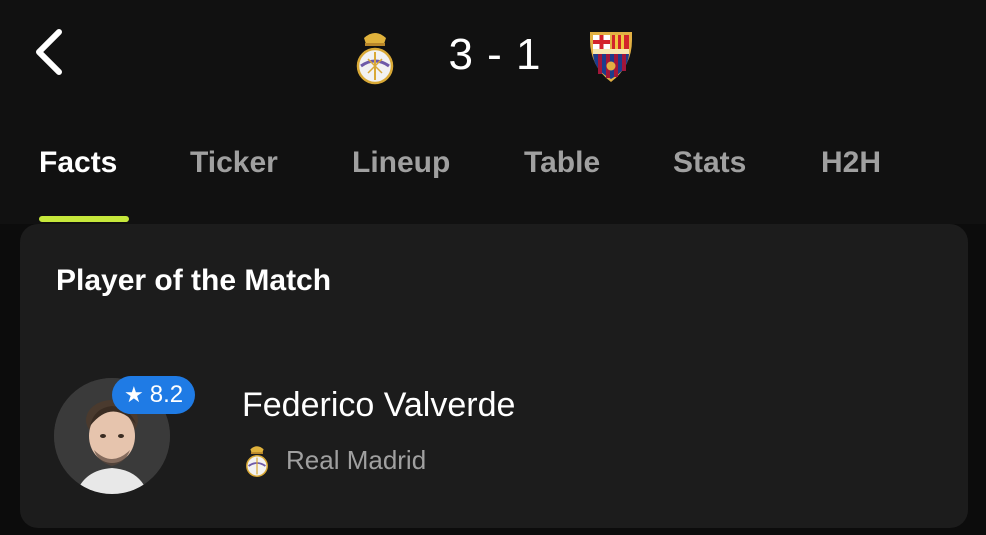 The width and height of the screenshot is (986, 535). Describe the element at coordinates (495, 54) in the screenshot. I see `match-score: 3 - 1` at that location.